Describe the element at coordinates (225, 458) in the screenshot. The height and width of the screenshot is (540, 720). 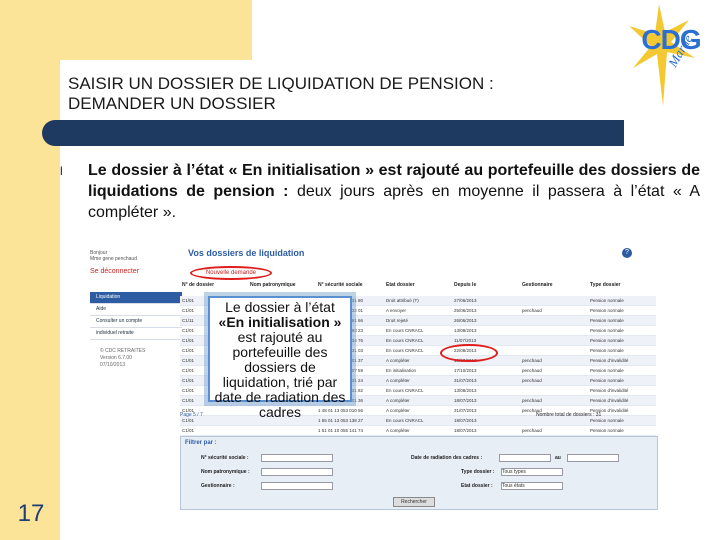
I see `filter-ss-label: N° sécurité sociale :` at that location.